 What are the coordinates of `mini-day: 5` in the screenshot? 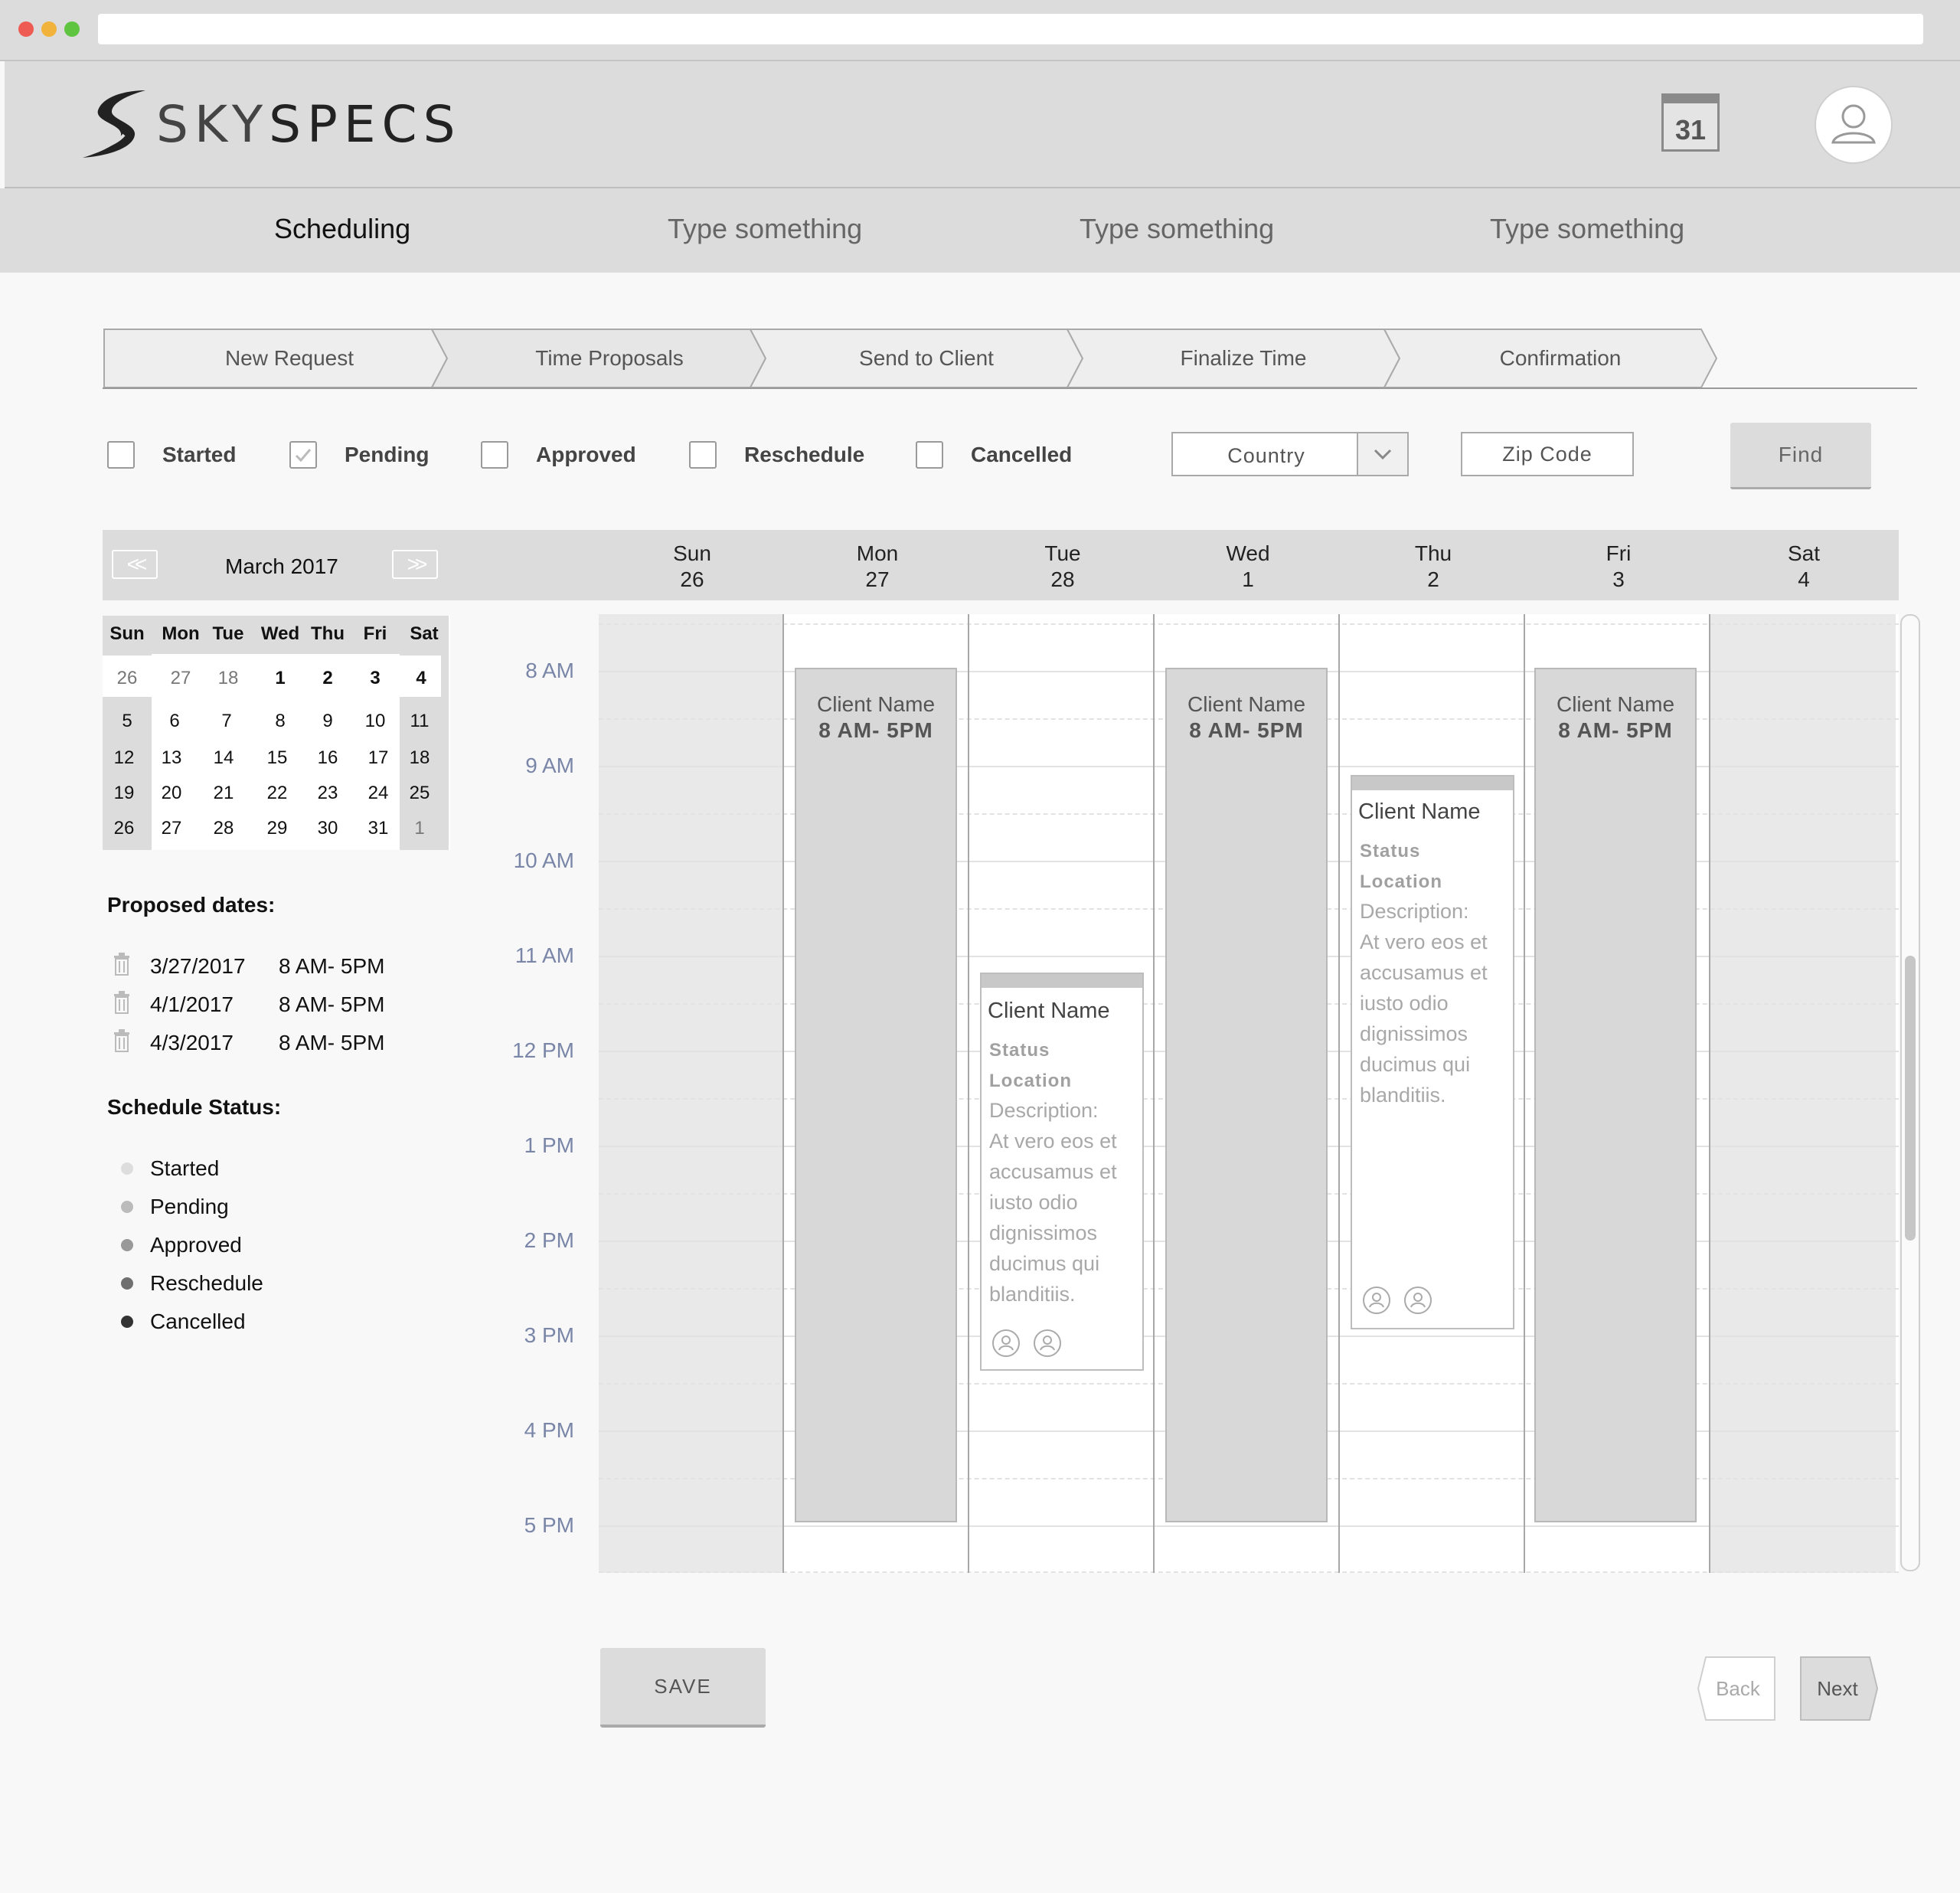 It's located at (127, 721).